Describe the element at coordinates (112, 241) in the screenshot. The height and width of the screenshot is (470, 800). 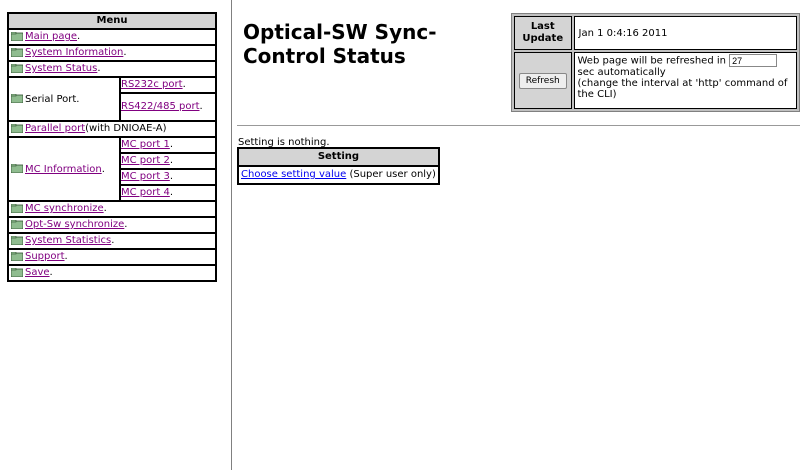
I see `menu-item-system-statistics: System Statistics.` at that location.